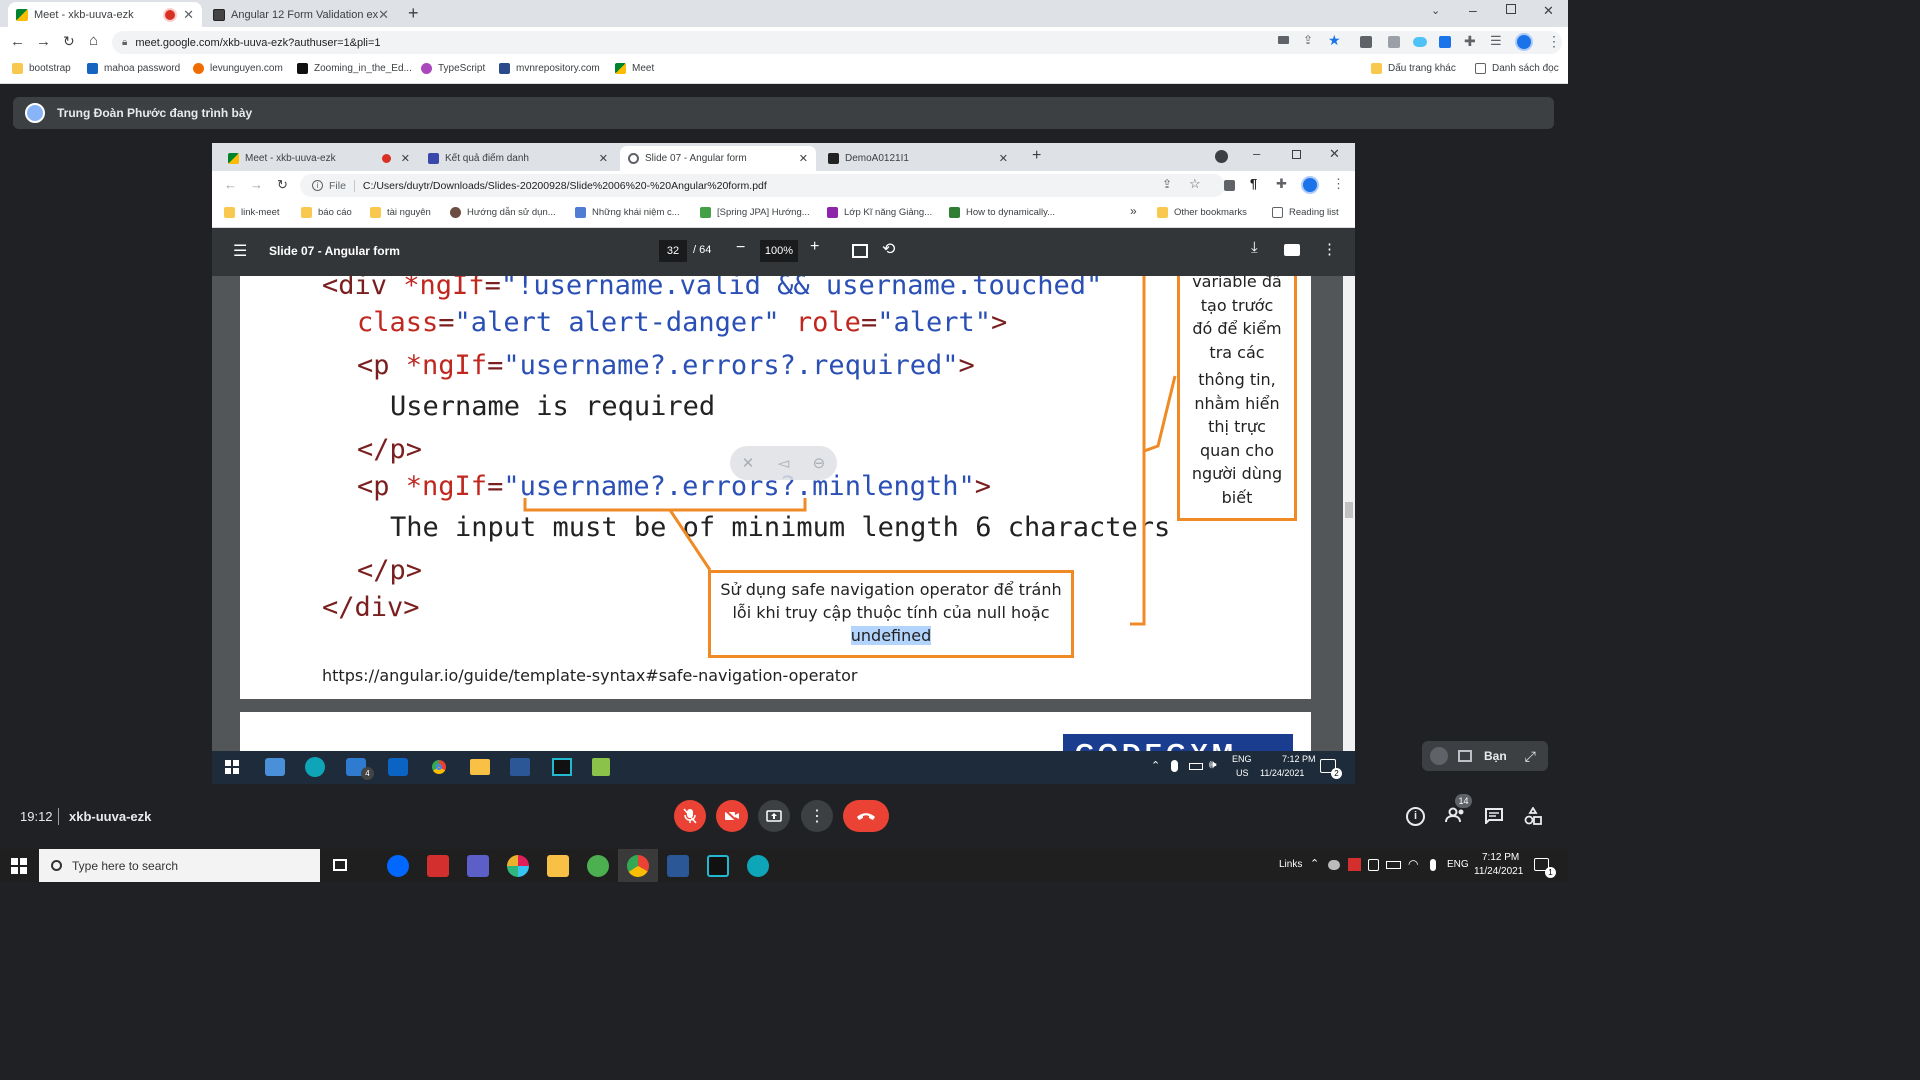  Describe the element at coordinates (1511, 9) in the screenshot. I see `restore-button` at that location.